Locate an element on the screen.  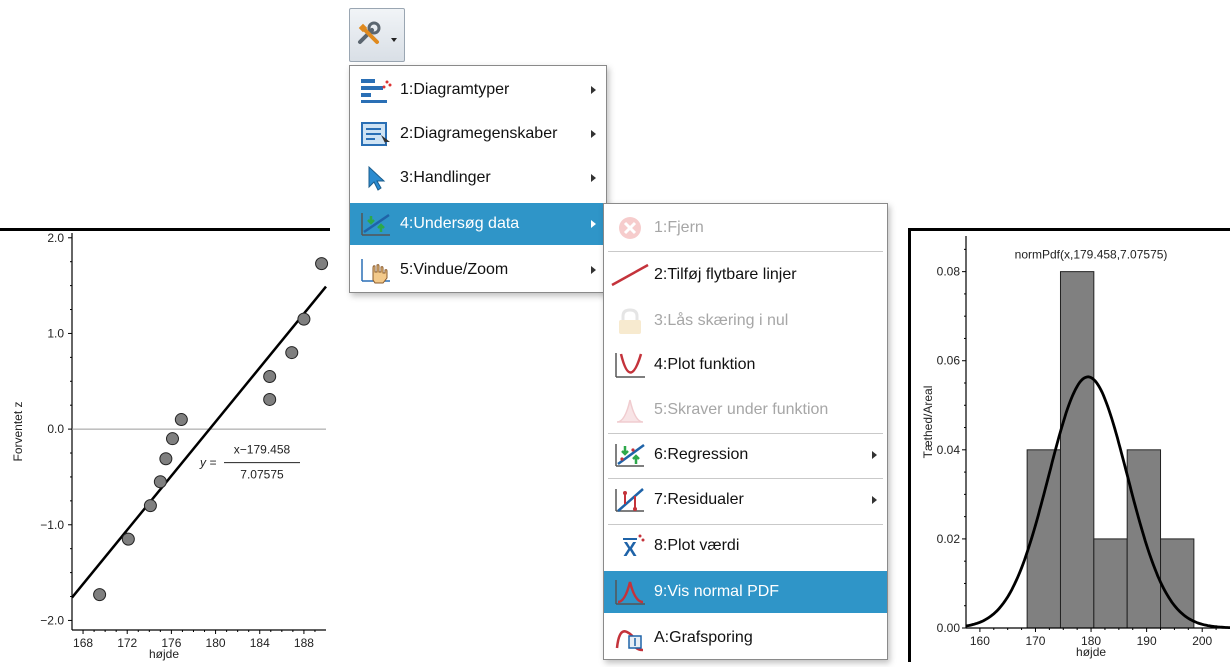
y-tick-label: 2.0 is located at coordinates (55, 238).